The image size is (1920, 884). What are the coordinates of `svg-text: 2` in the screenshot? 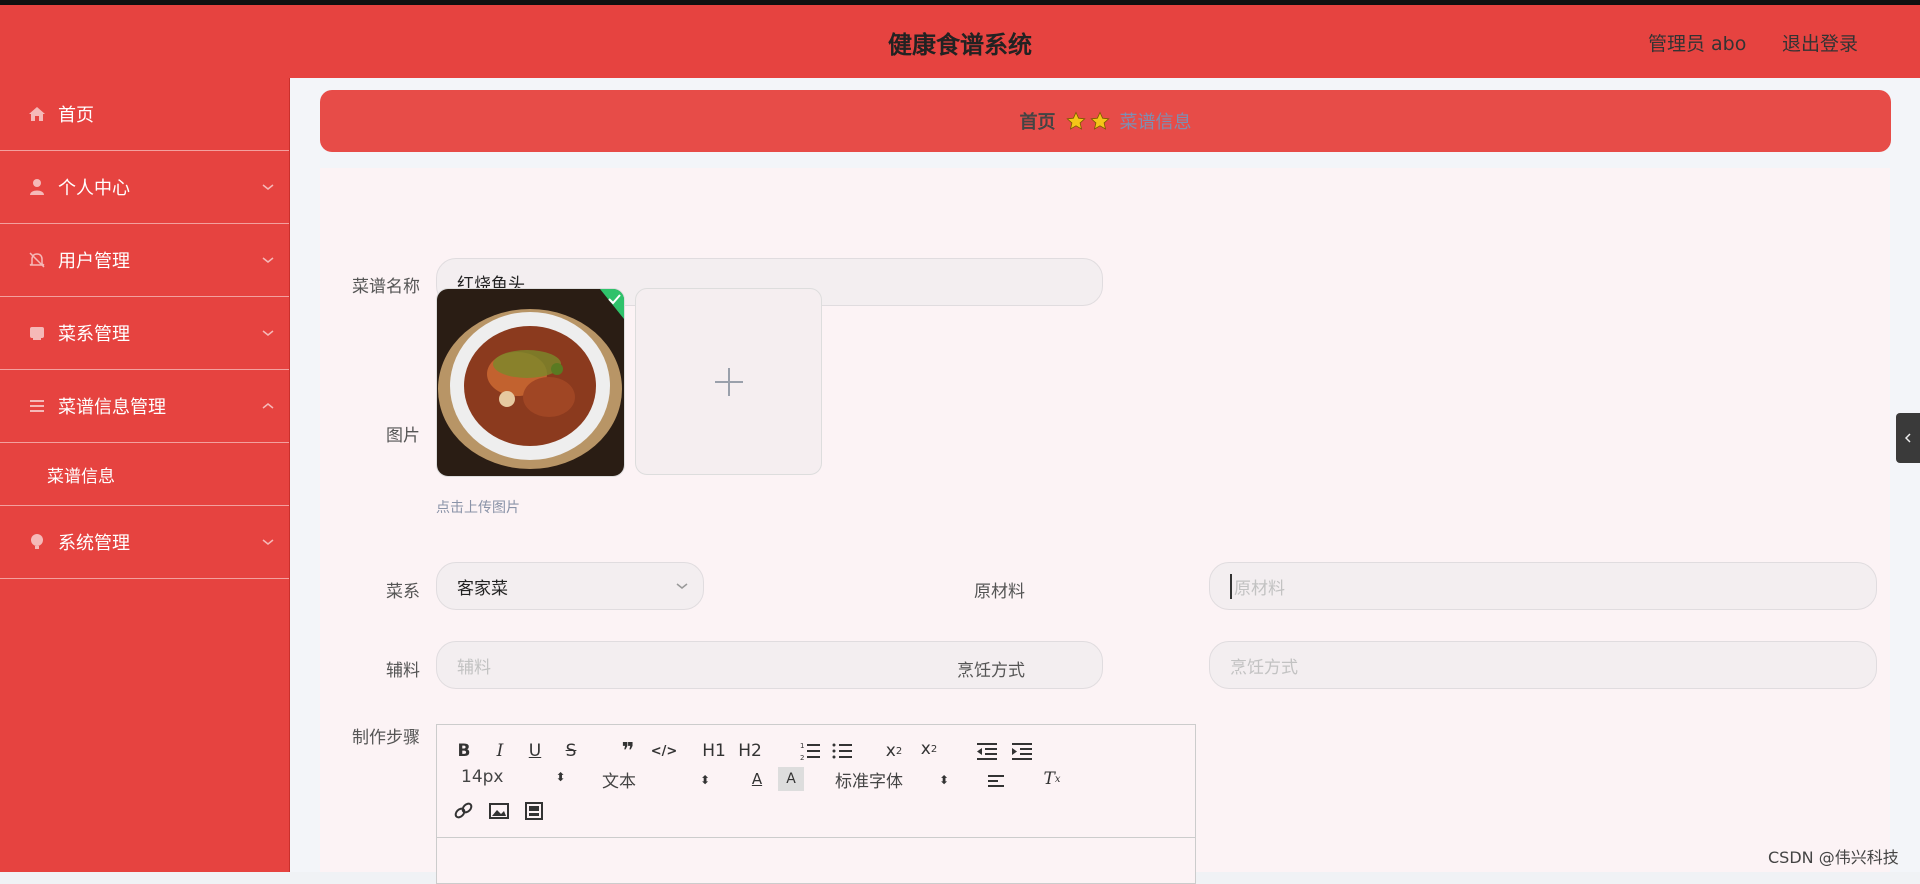 It's located at (802, 758).